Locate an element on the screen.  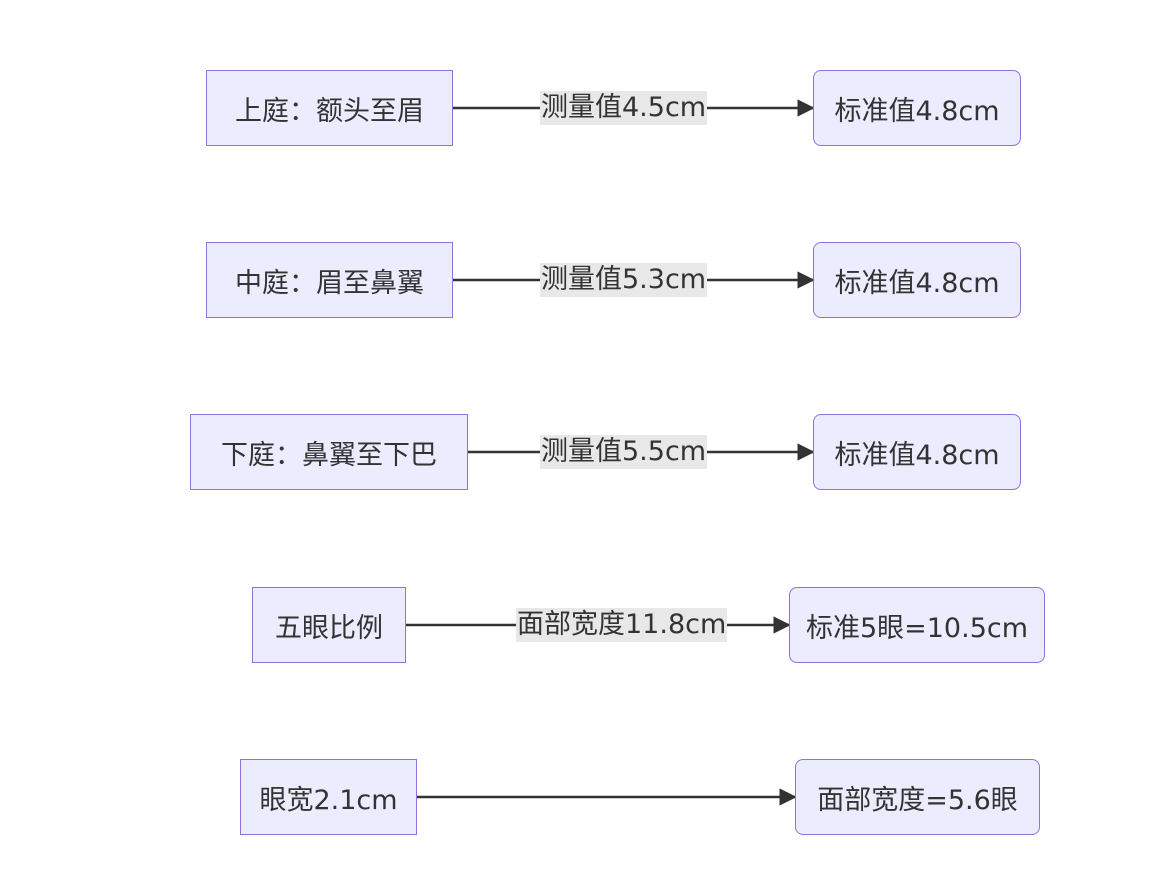
node-standard-upper: 标准值4.8cm is located at coordinates (917, 108).